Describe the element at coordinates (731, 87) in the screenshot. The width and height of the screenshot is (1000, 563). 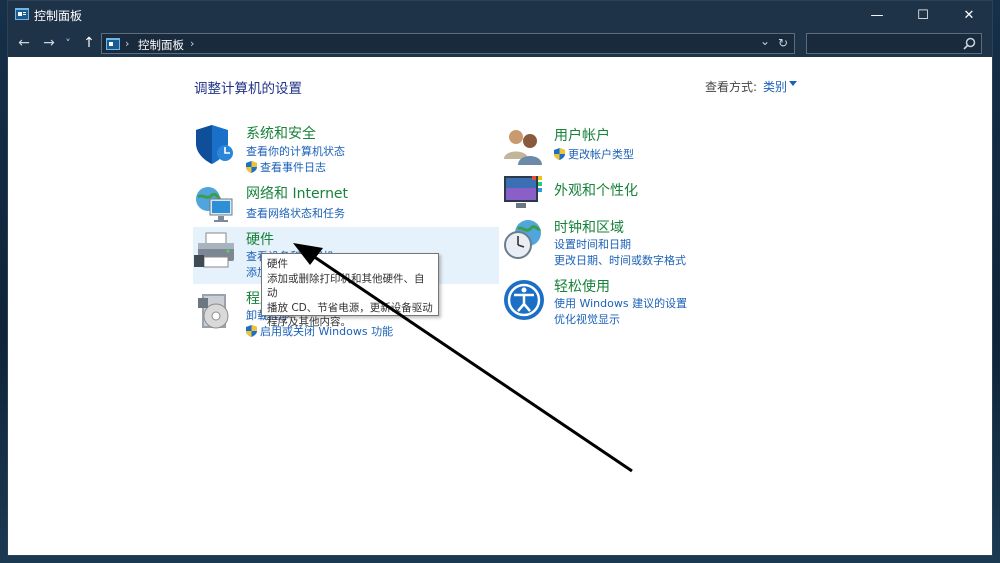
I see `view-by-label: 查看方式:` at that location.